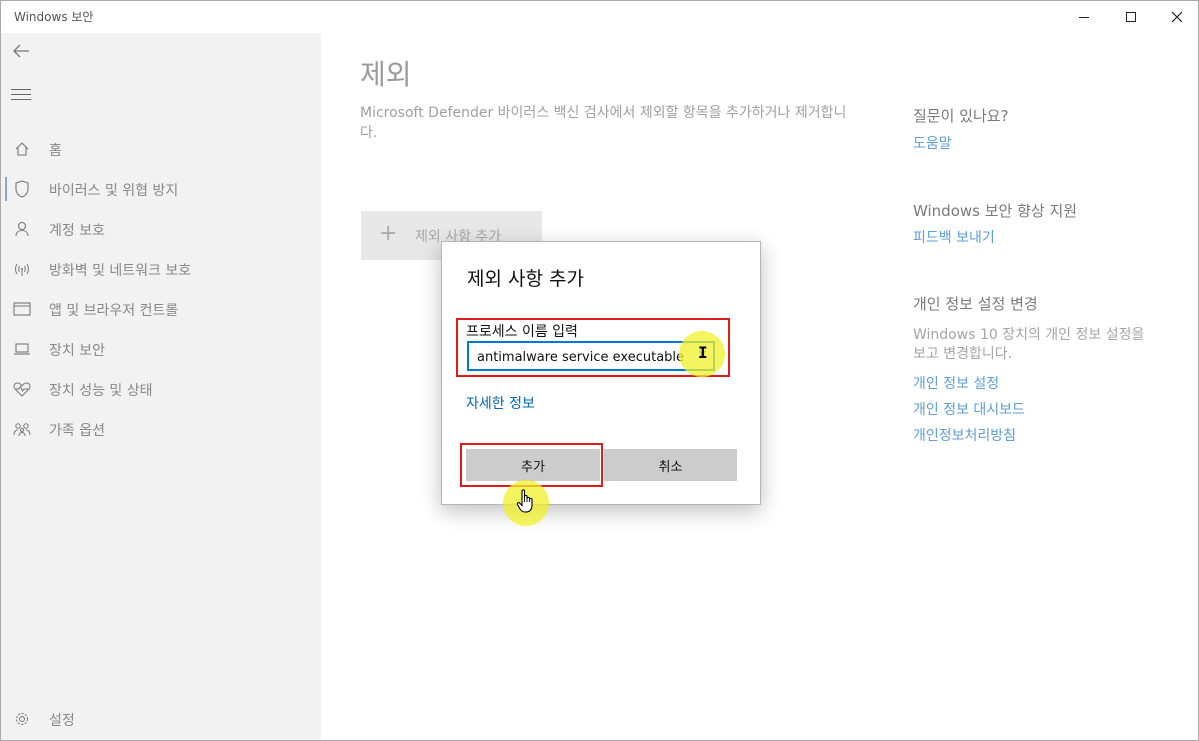 The height and width of the screenshot is (741, 1199). Describe the element at coordinates (21, 94) in the screenshot. I see `hamburger-menu-button` at that location.